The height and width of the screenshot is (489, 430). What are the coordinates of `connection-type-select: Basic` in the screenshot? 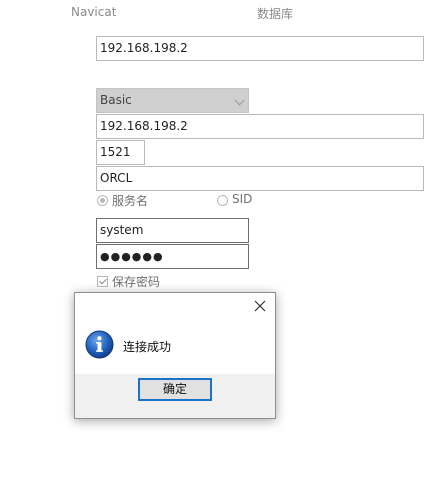 It's located at (172, 100).